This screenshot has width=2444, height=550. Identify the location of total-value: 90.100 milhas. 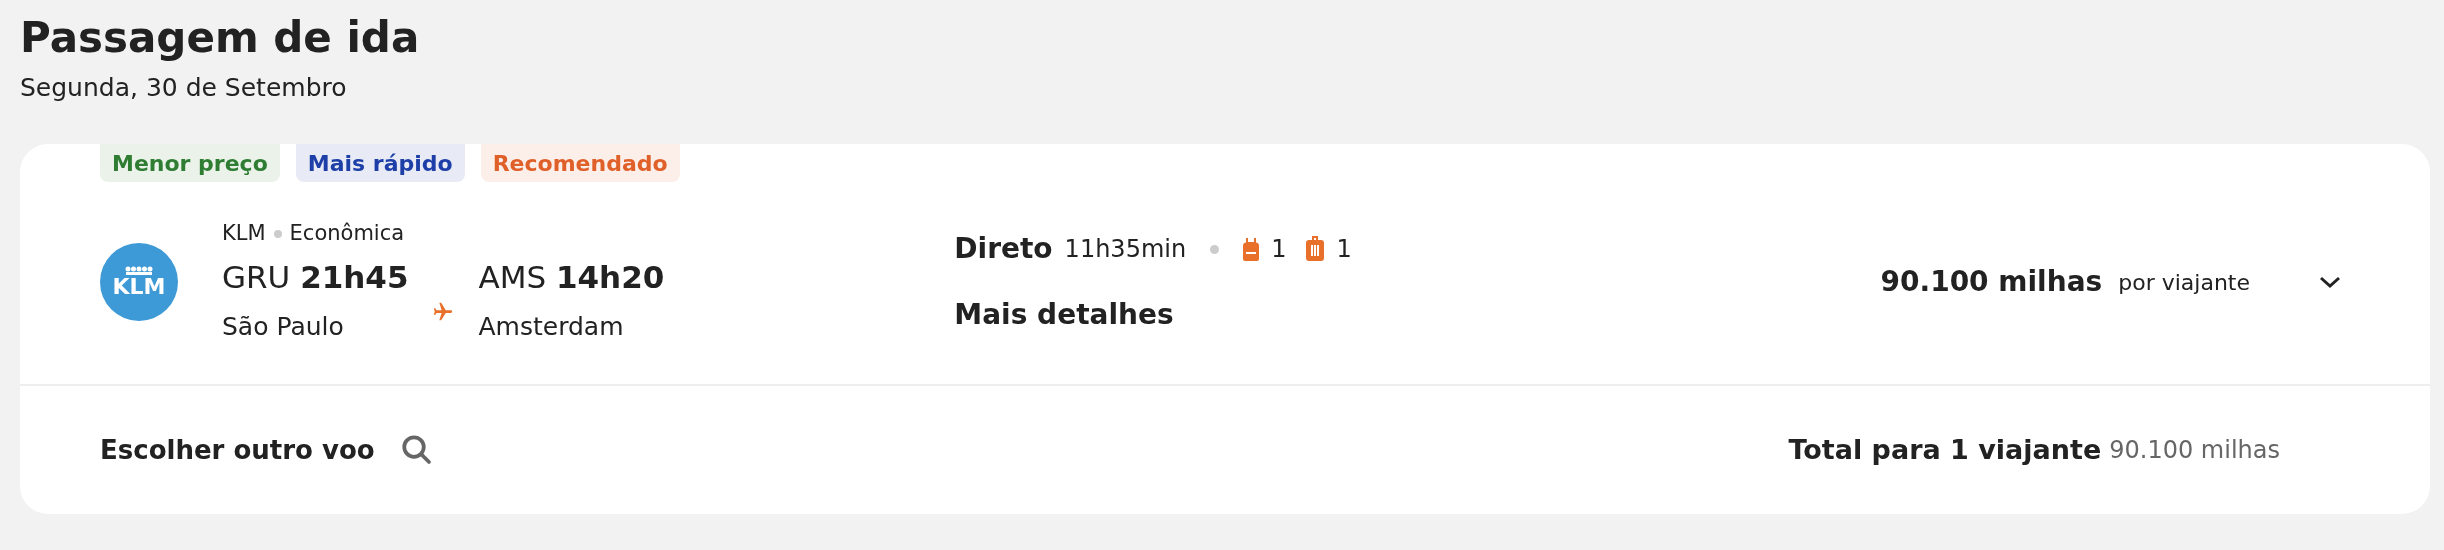
(2194, 450).